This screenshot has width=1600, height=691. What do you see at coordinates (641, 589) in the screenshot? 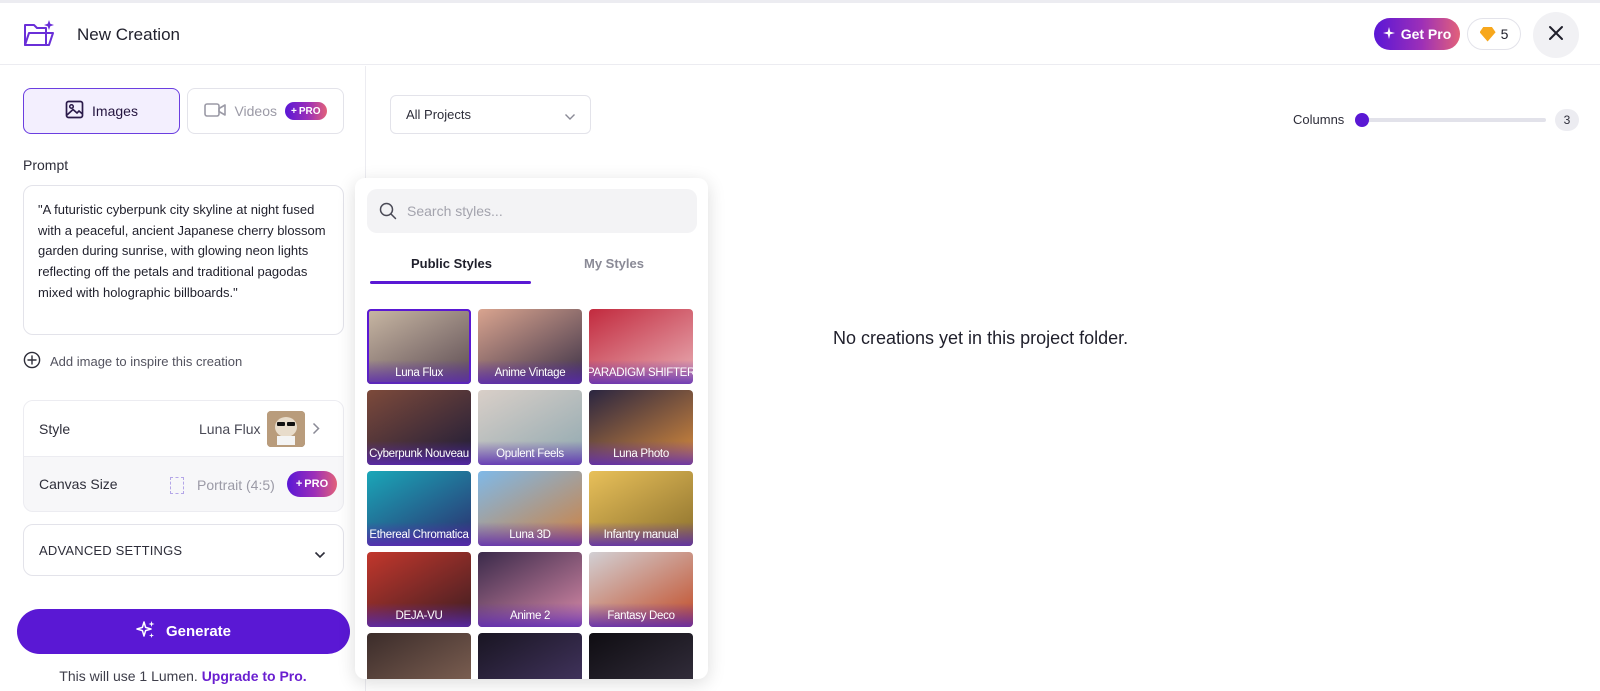
I see `style-tile: Fantasy Deco` at bounding box center [641, 589].